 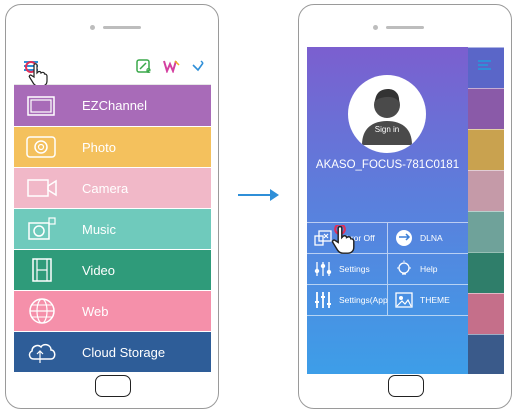 I want to click on menu-item-photo: Photo, so click(x=112, y=146).